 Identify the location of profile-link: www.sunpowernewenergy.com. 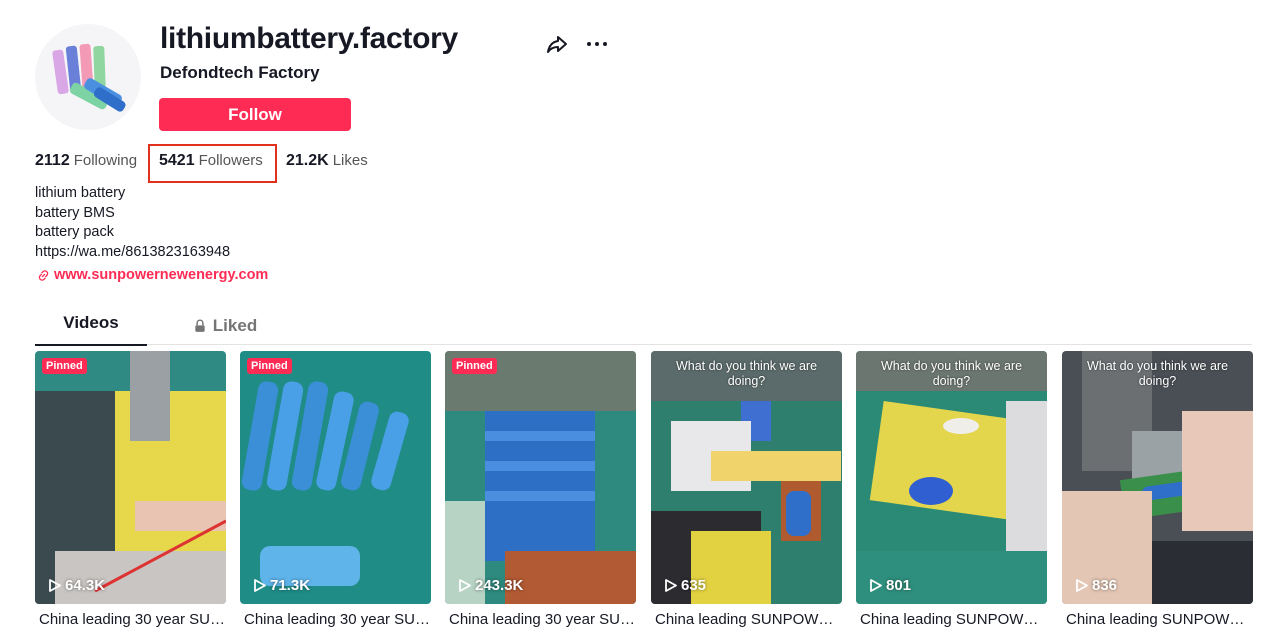
(152, 275).